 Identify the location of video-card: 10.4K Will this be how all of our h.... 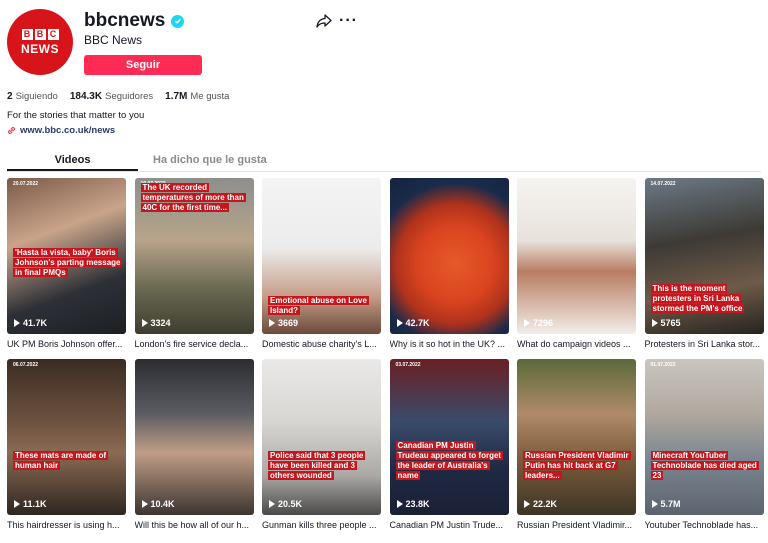
(194, 444).